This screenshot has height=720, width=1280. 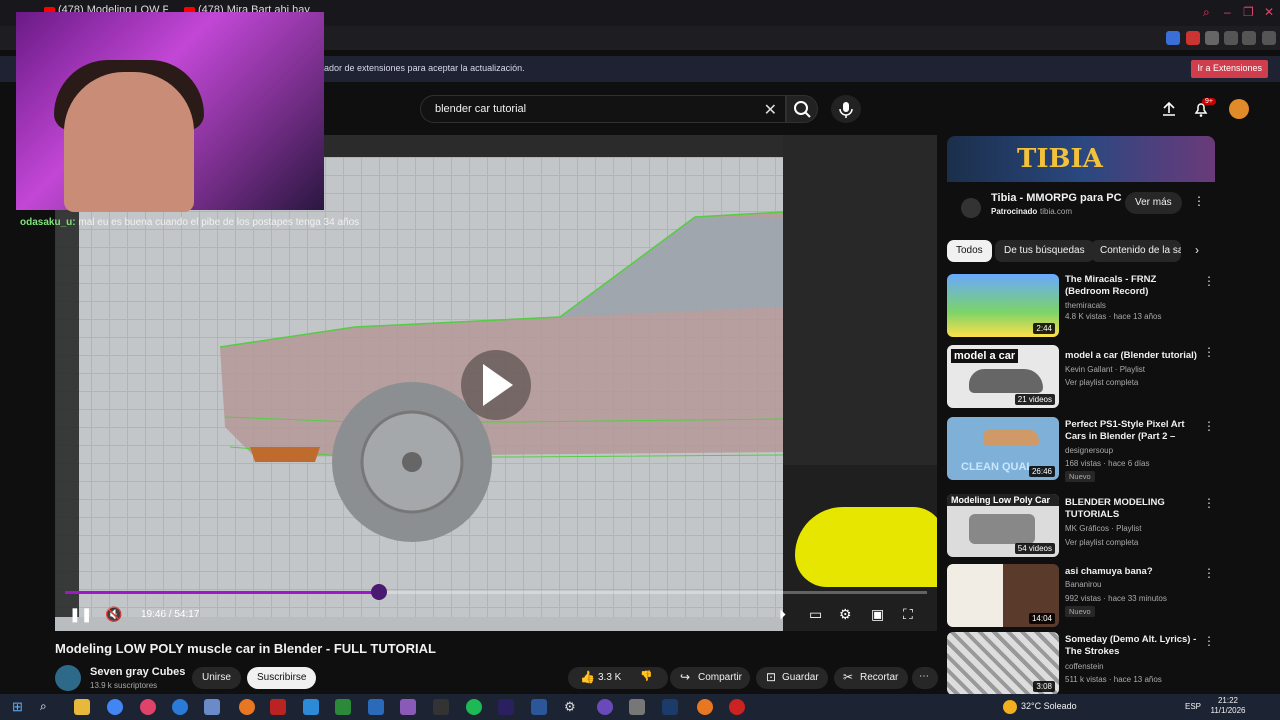 I want to click on weather-text: 32°C Soleado, so click(x=1049, y=706).